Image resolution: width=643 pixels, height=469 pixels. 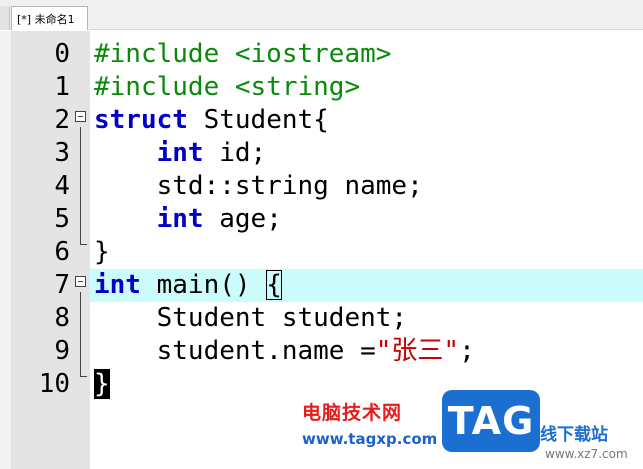 I want to click on code-line: 6}, so click(x=321, y=252).